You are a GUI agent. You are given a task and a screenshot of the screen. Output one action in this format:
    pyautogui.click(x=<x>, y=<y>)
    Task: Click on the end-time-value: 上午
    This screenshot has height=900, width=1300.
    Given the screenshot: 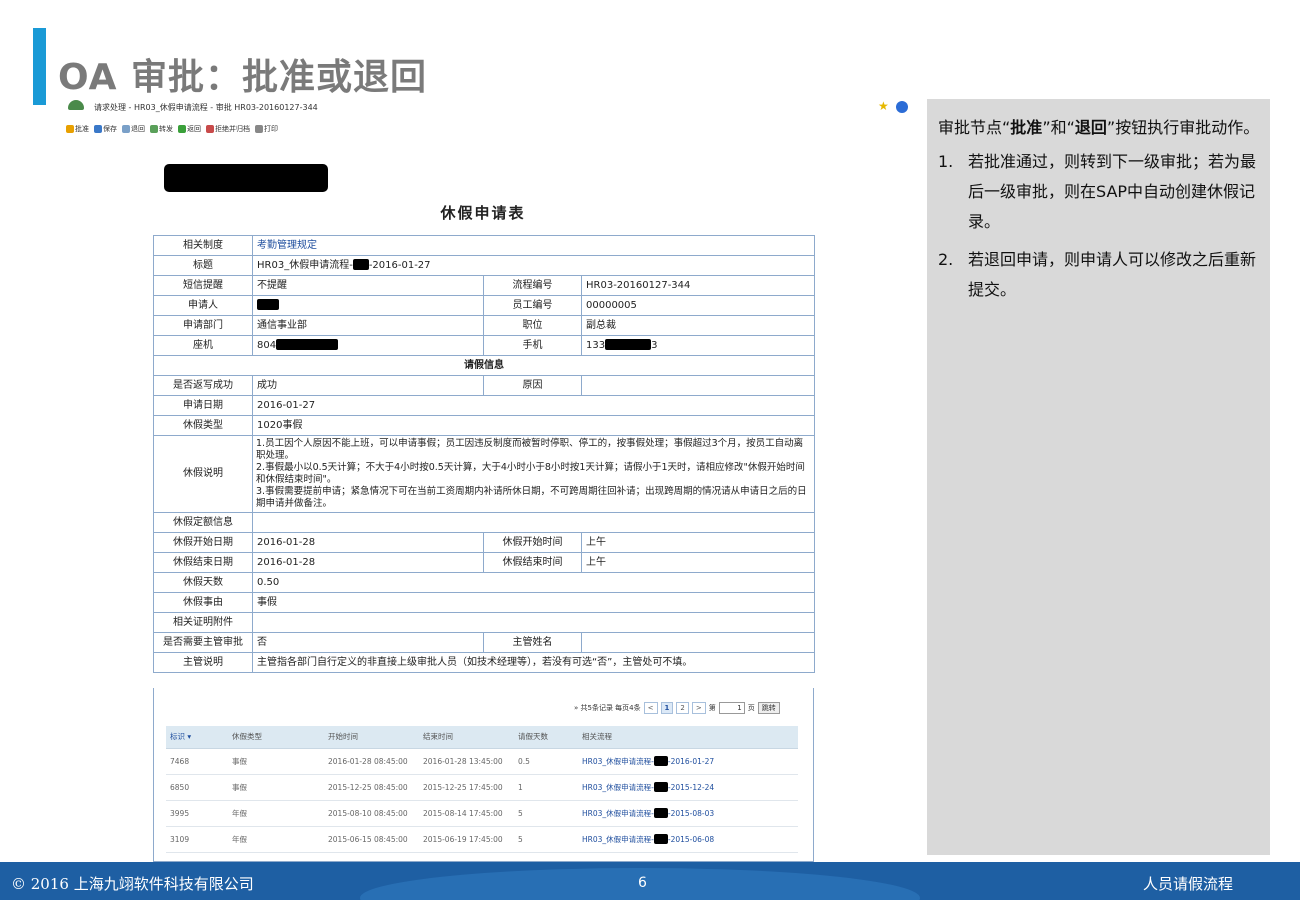 What is the action you would take?
    pyautogui.click(x=698, y=562)
    